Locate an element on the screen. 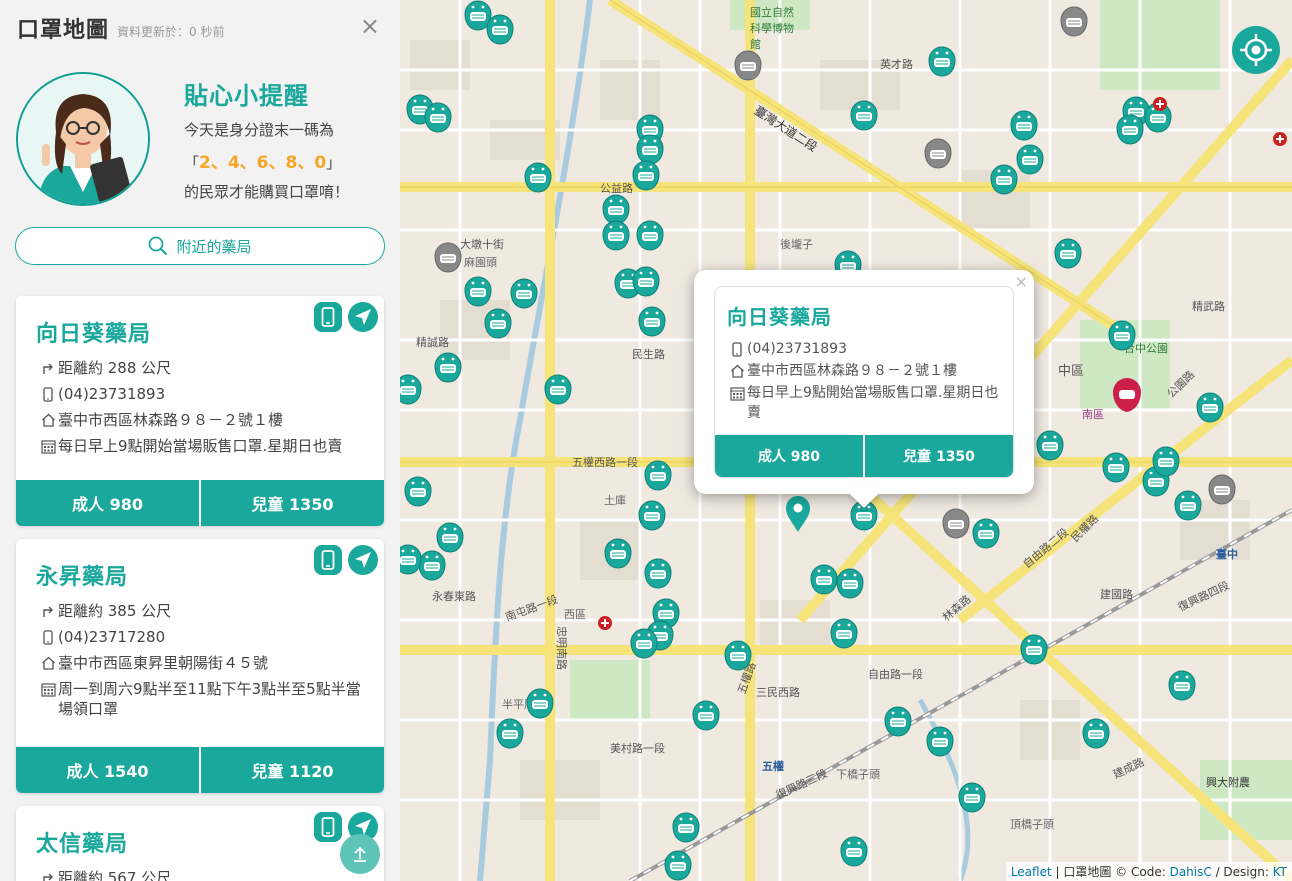  adult-stock: 成人 1540 is located at coordinates (107, 771).